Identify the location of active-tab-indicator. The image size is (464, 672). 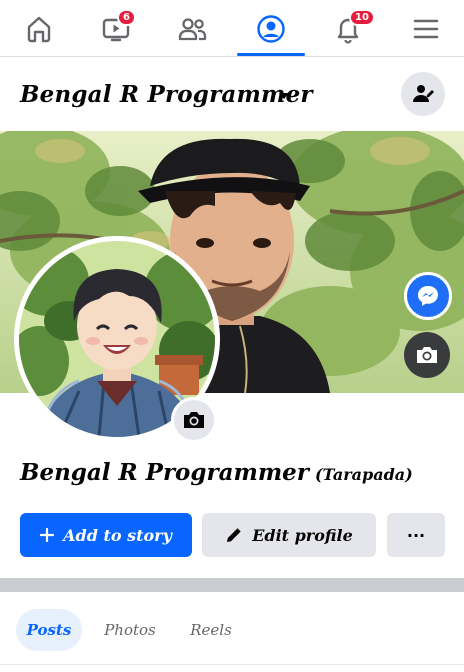
(271, 54).